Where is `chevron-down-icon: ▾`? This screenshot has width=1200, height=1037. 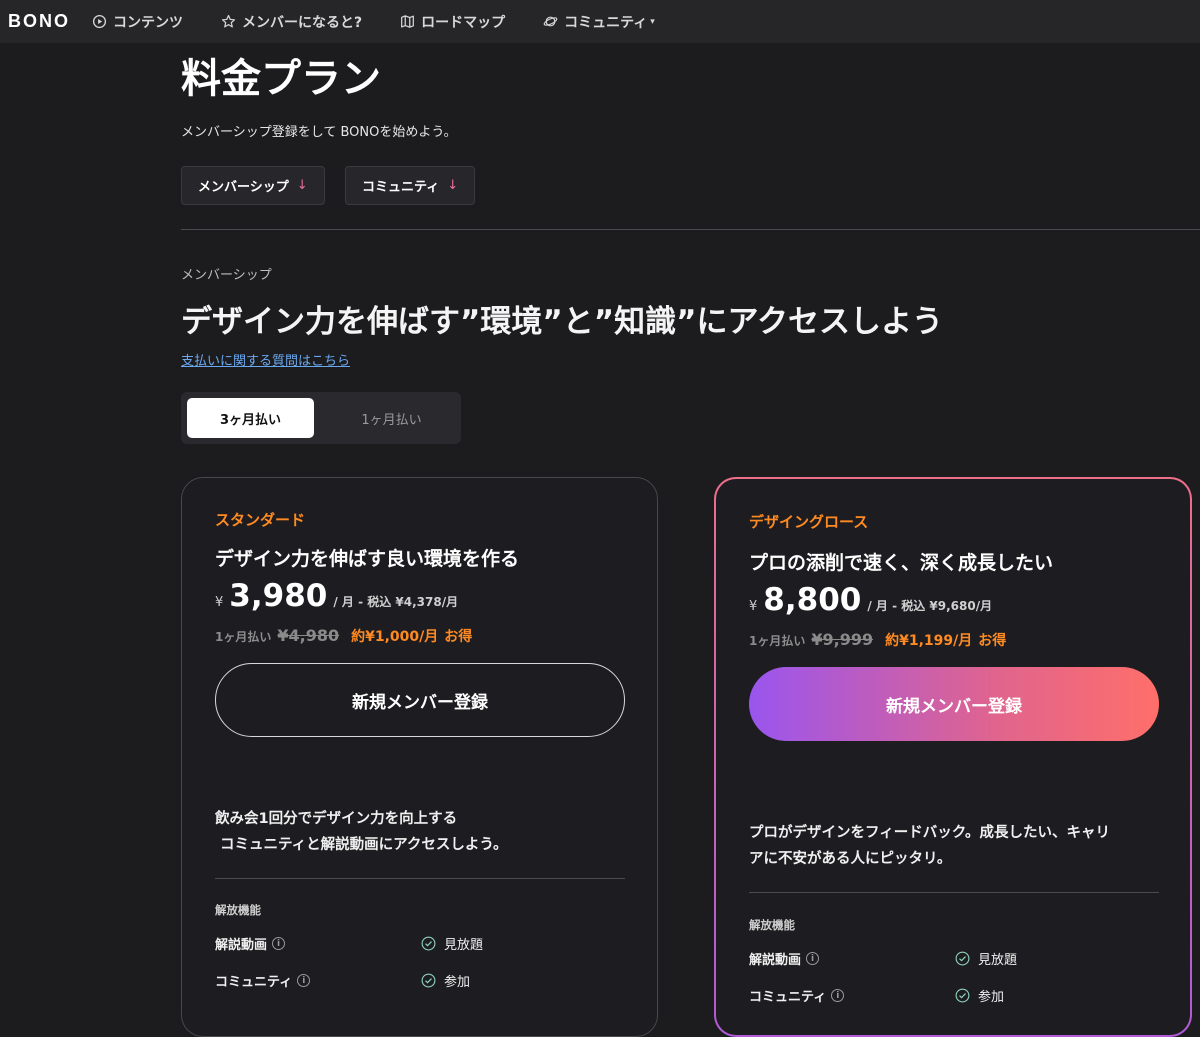
chevron-down-icon: ▾ is located at coordinates (652, 21).